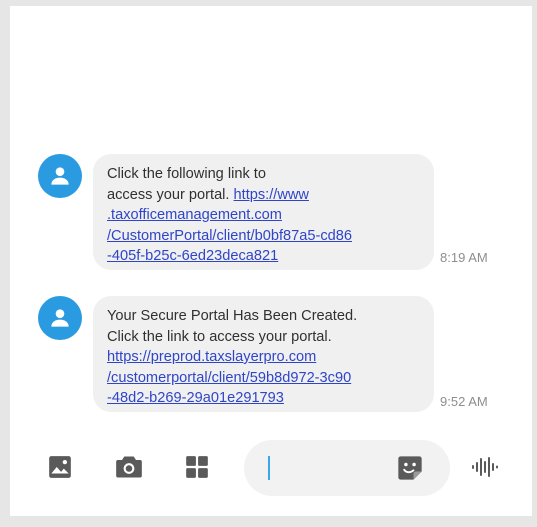  I want to click on portal-link: https://www, so click(271, 195).